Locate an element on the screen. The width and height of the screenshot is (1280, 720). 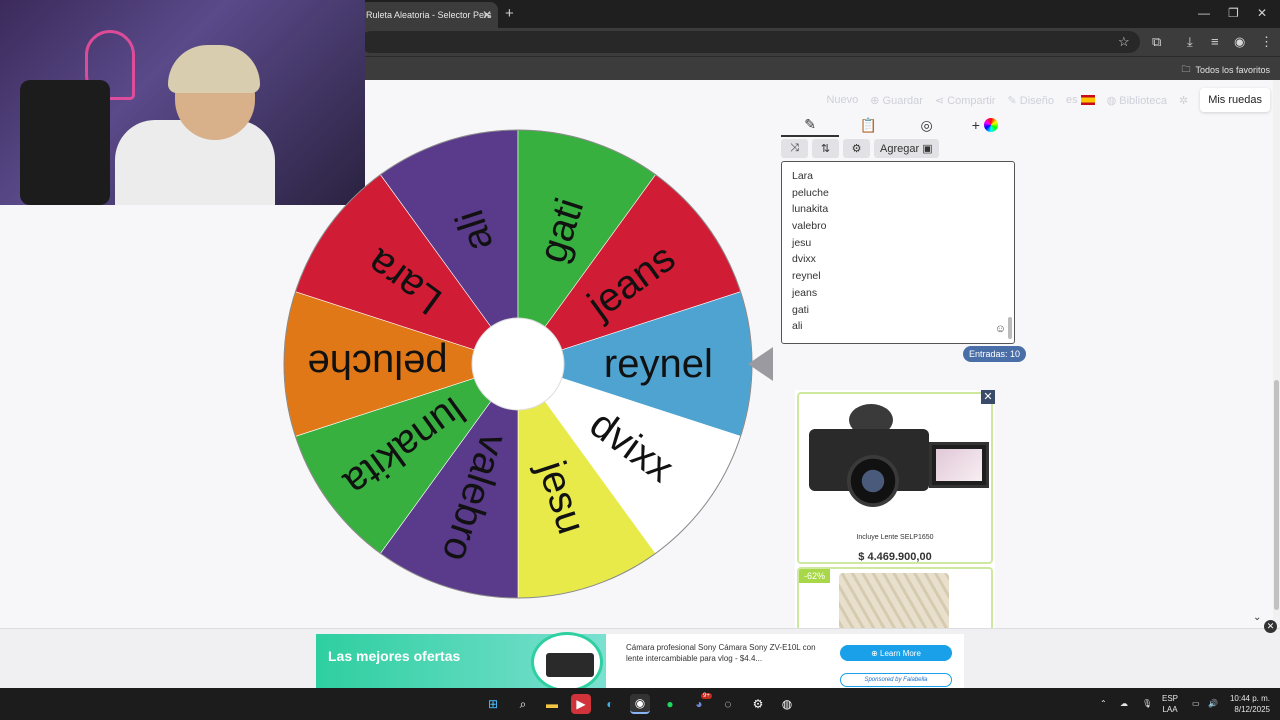
search-icon: ⌕ is located at coordinates (523, 704).